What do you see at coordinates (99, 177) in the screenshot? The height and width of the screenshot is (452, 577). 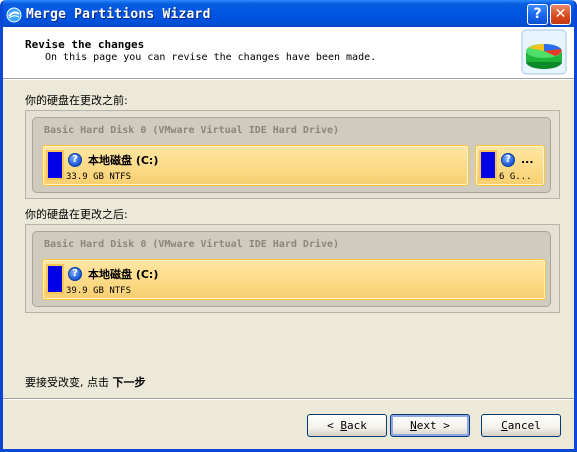 I see `partition-size: 33.9 GB NTFS` at bounding box center [99, 177].